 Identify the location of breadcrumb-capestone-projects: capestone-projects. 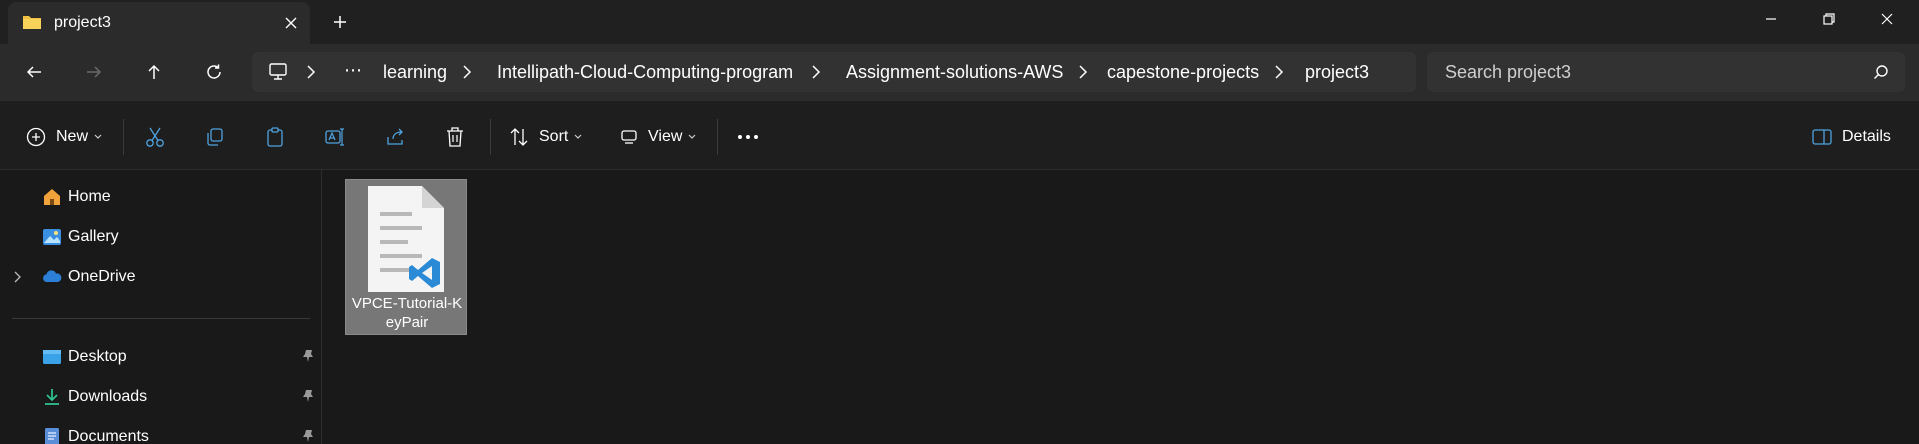
(1183, 72).